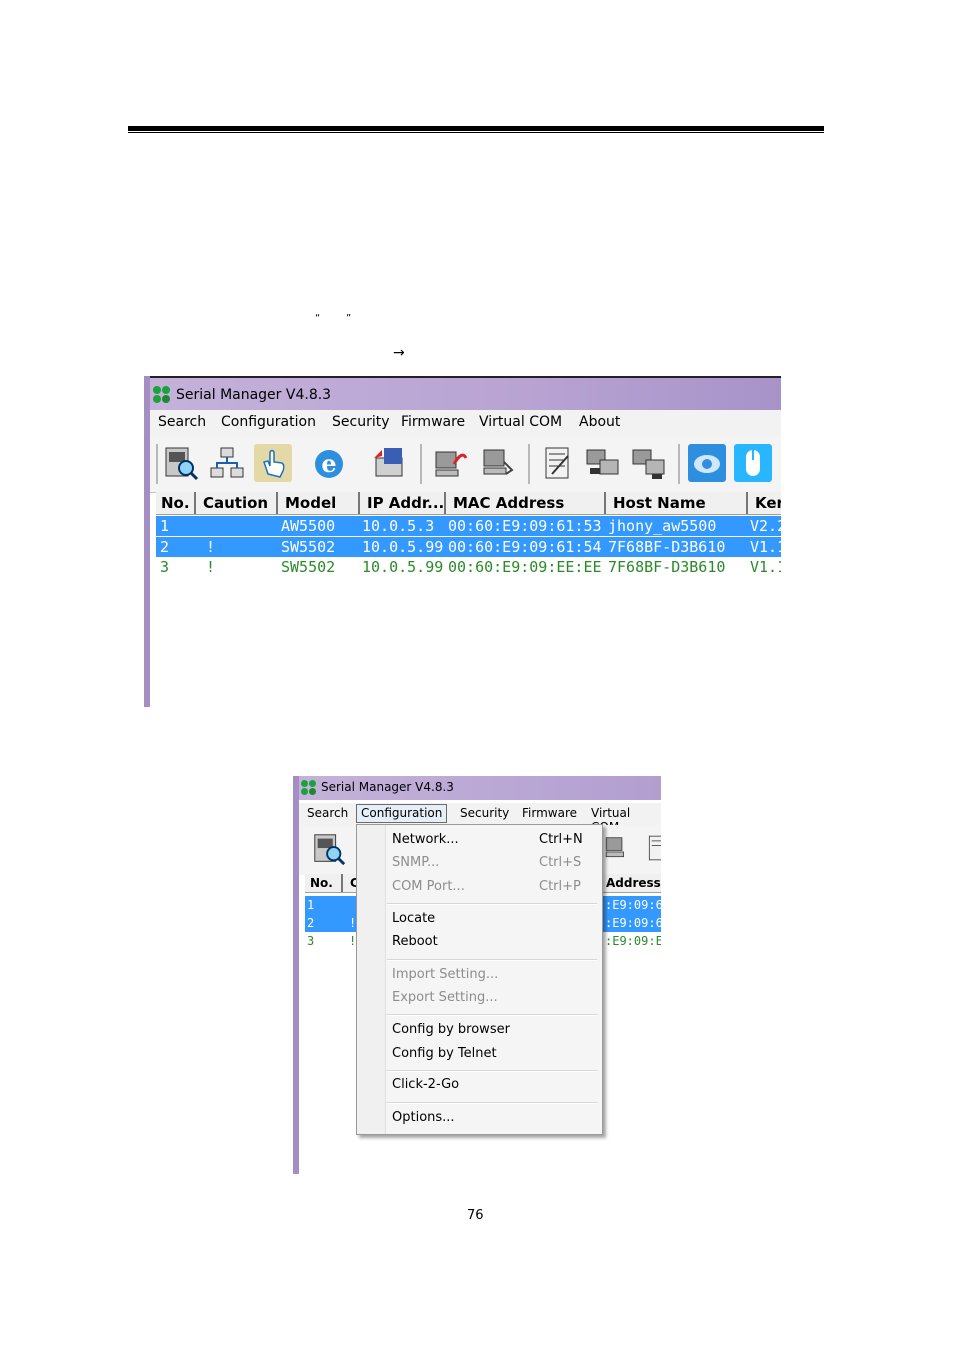 This screenshot has height=1350, width=954. What do you see at coordinates (525, 547) in the screenshot?
I see `cell-mac: 00:60:E9:09:61:54` at bounding box center [525, 547].